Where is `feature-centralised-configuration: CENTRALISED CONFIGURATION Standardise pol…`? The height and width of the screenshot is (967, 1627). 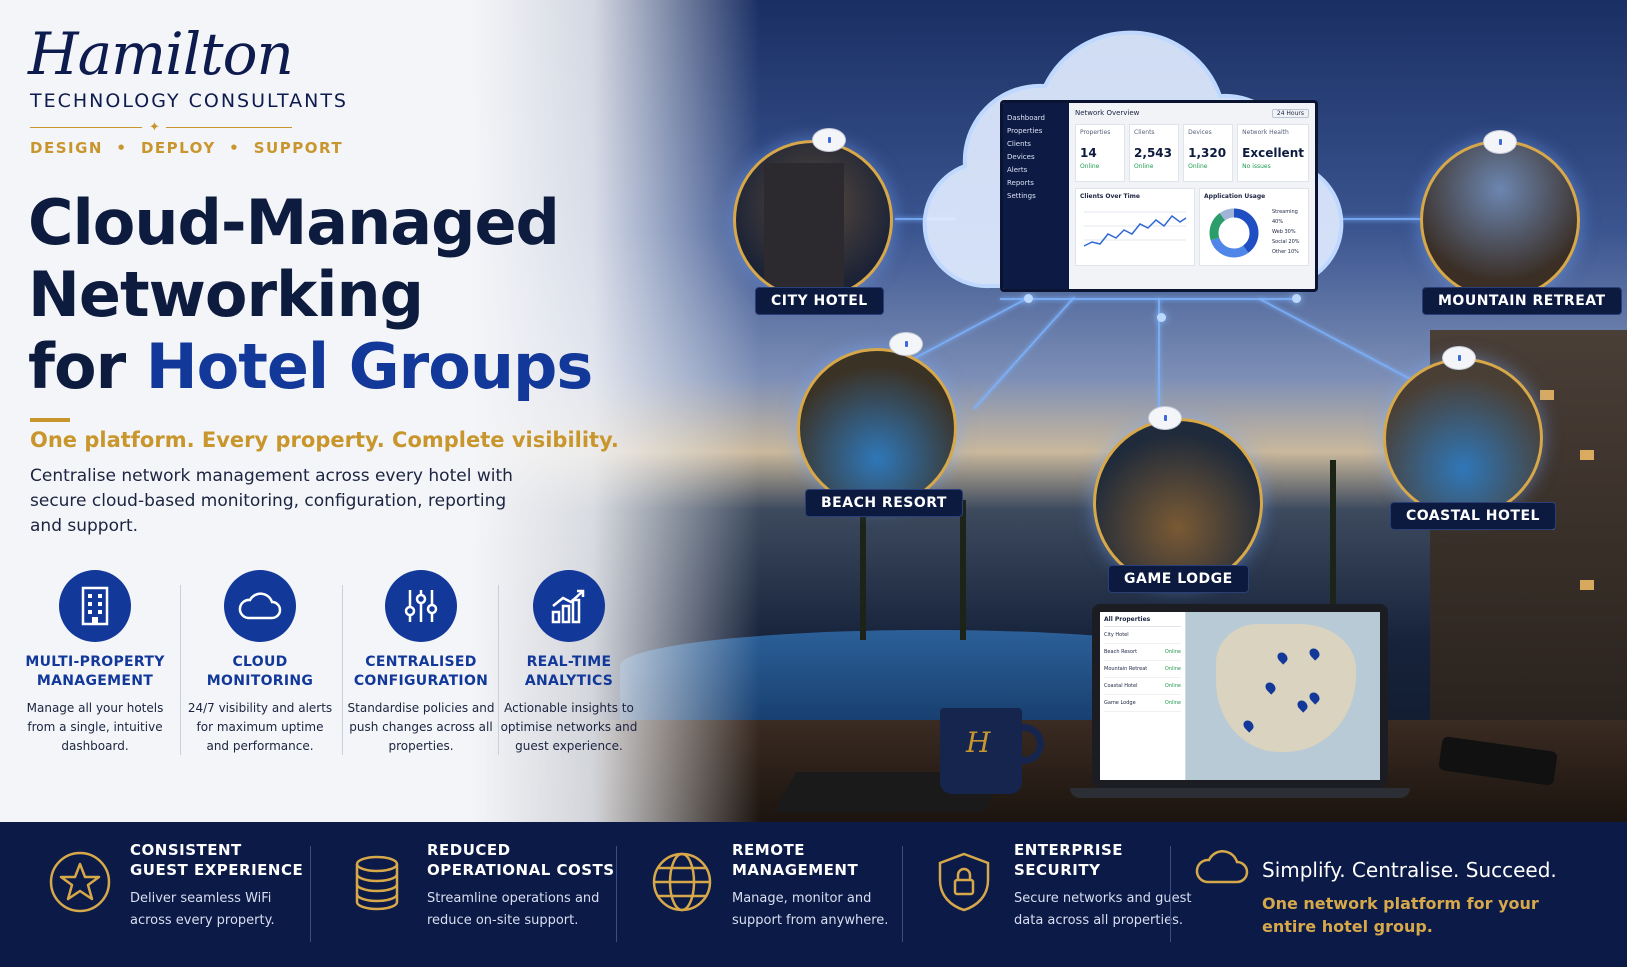
feature-centralised-configuration: CENTRALISED CONFIGURATION Standardise pol… is located at coordinates (421, 663).